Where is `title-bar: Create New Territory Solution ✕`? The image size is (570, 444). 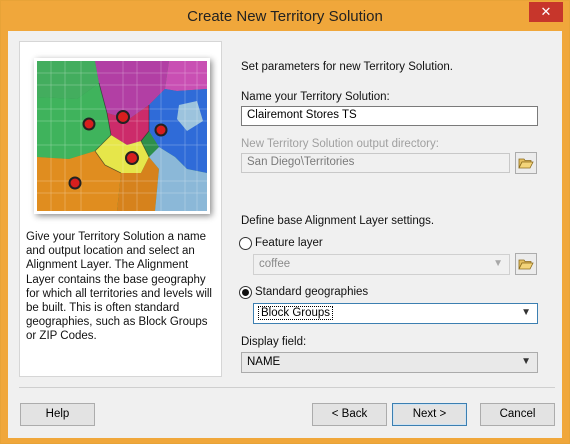
title-bar: Create New Territory Solution ✕ is located at coordinates (285, 16).